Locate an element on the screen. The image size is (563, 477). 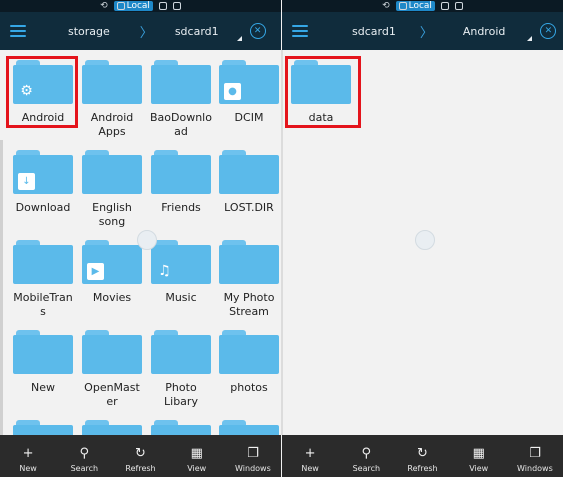
folder-english-song: English song is located at coordinates (112, 189).